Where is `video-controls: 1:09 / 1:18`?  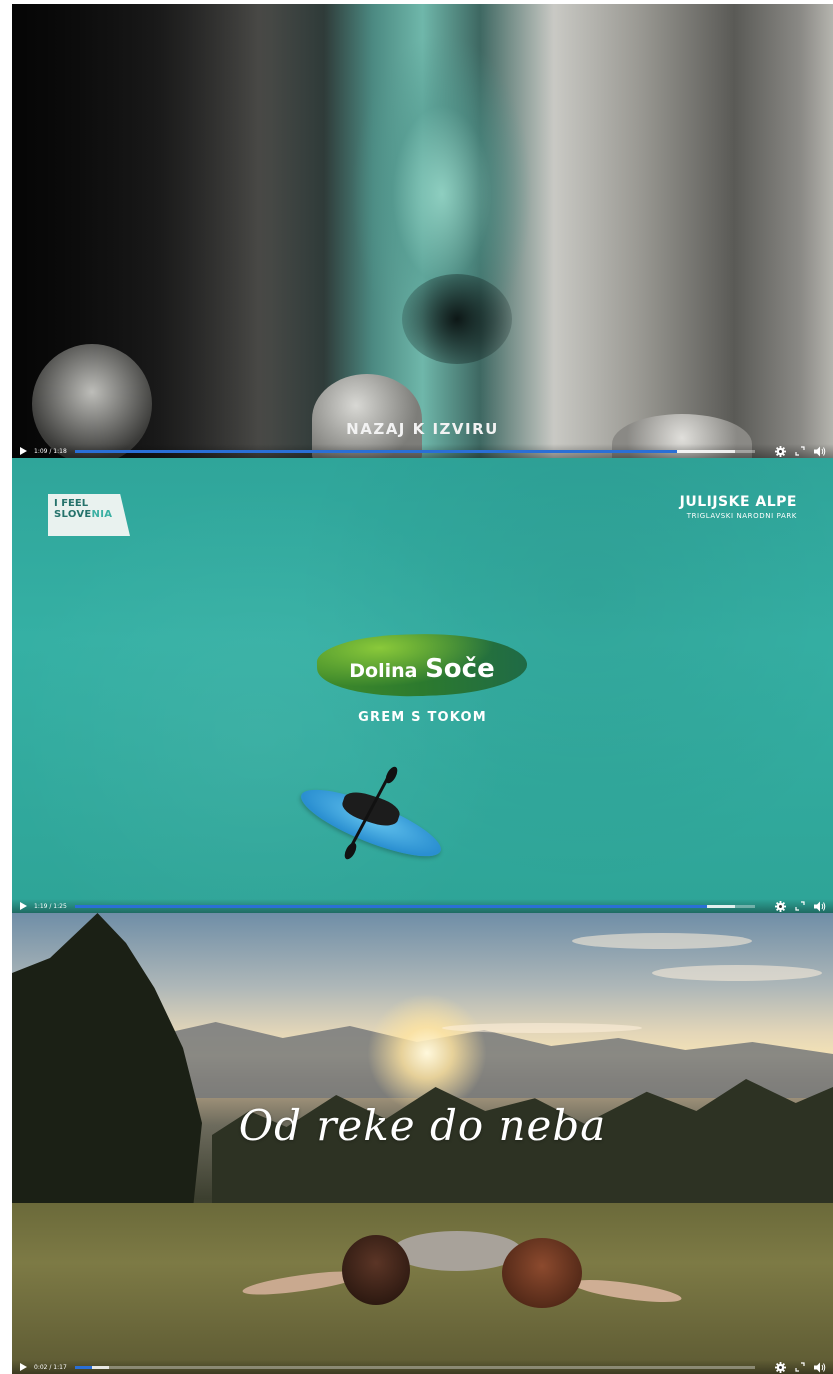
video-controls: 1:09 / 1:18 is located at coordinates (422, 451).